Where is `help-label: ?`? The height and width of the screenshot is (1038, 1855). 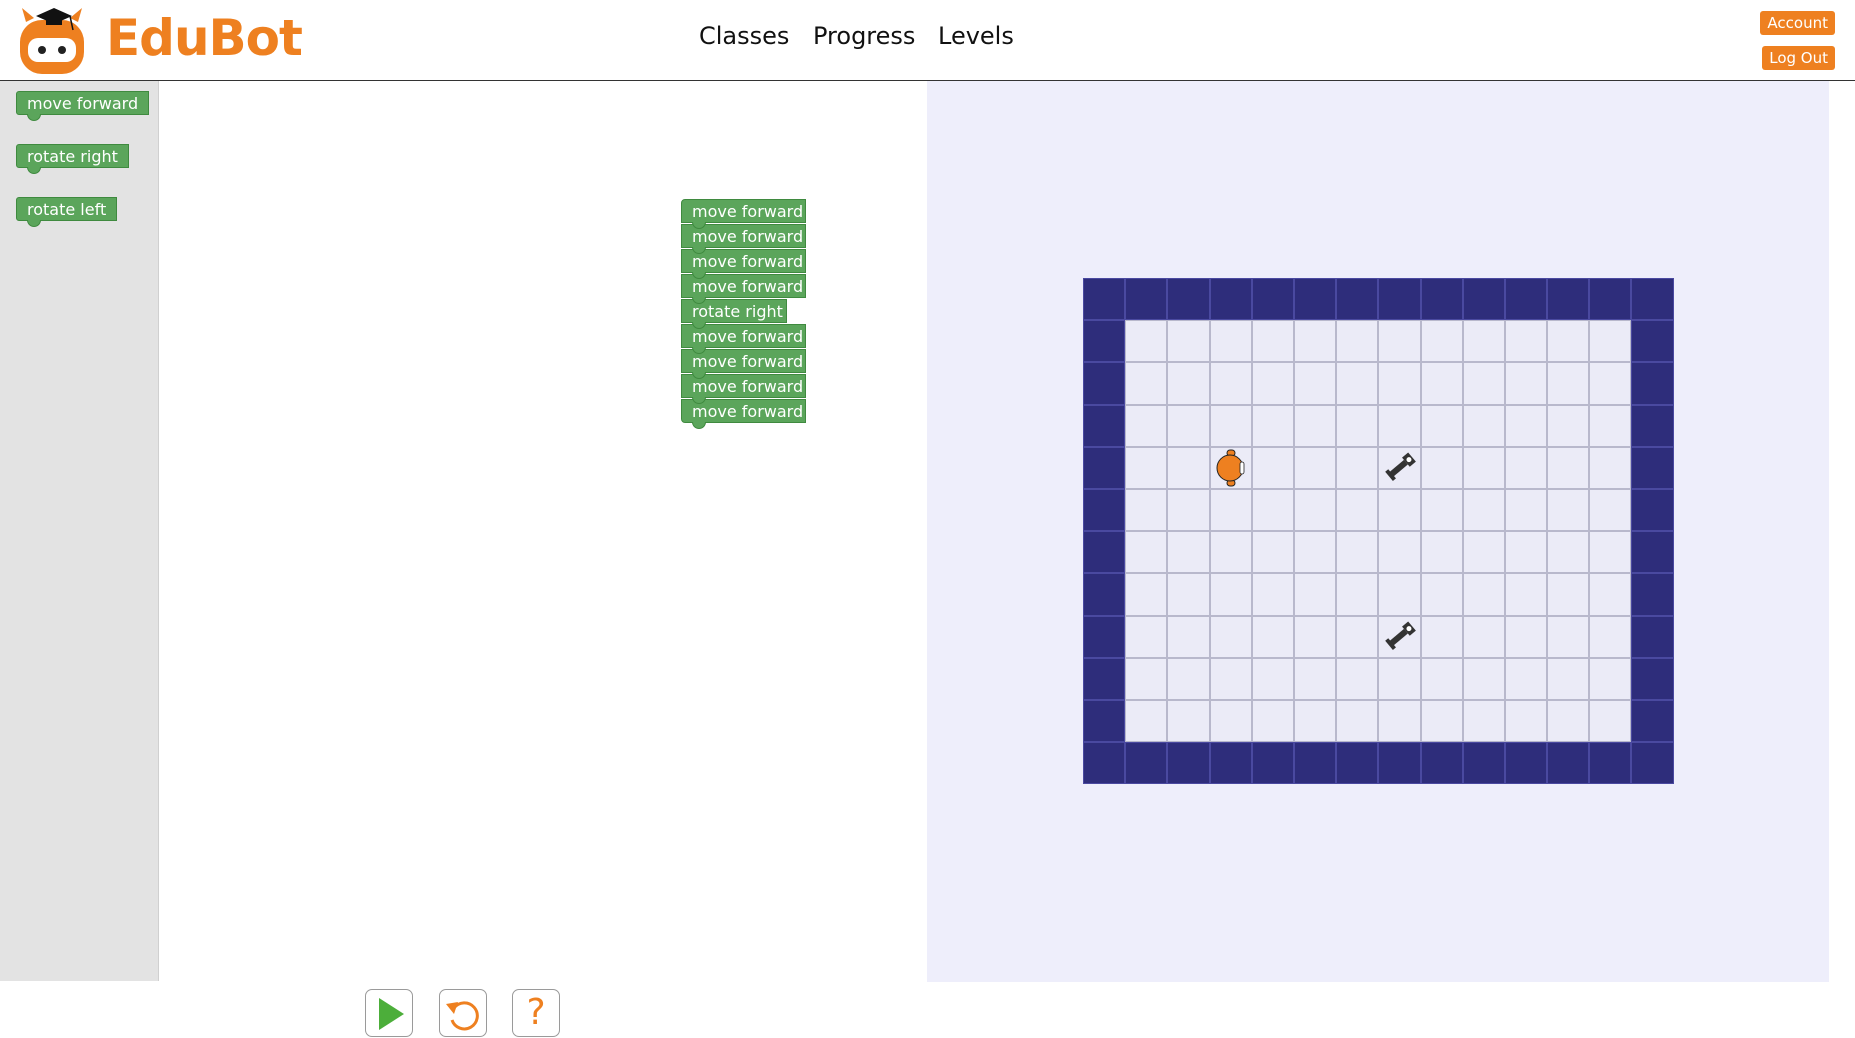 help-label: ? is located at coordinates (536, 1012).